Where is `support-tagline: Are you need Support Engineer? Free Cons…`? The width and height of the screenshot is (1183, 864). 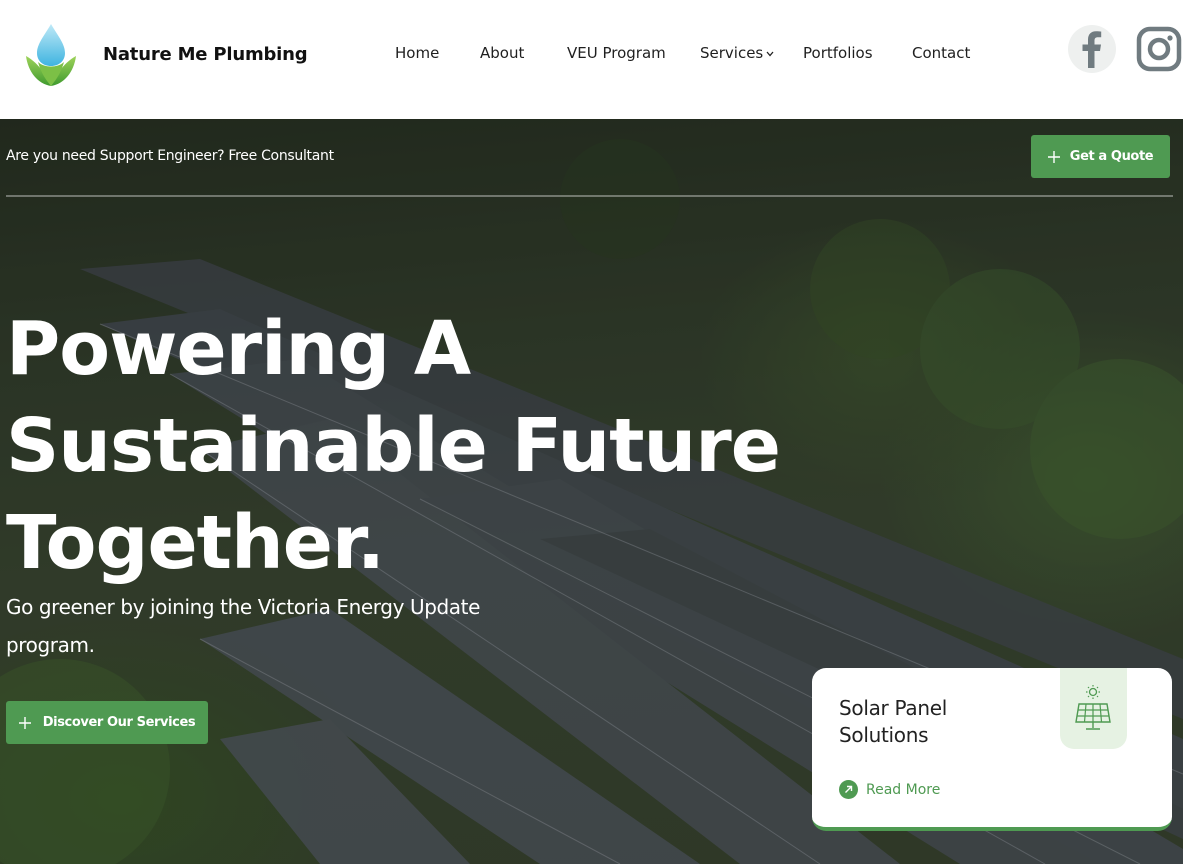 support-tagline: Are you need Support Engineer? Free Cons… is located at coordinates (170, 156).